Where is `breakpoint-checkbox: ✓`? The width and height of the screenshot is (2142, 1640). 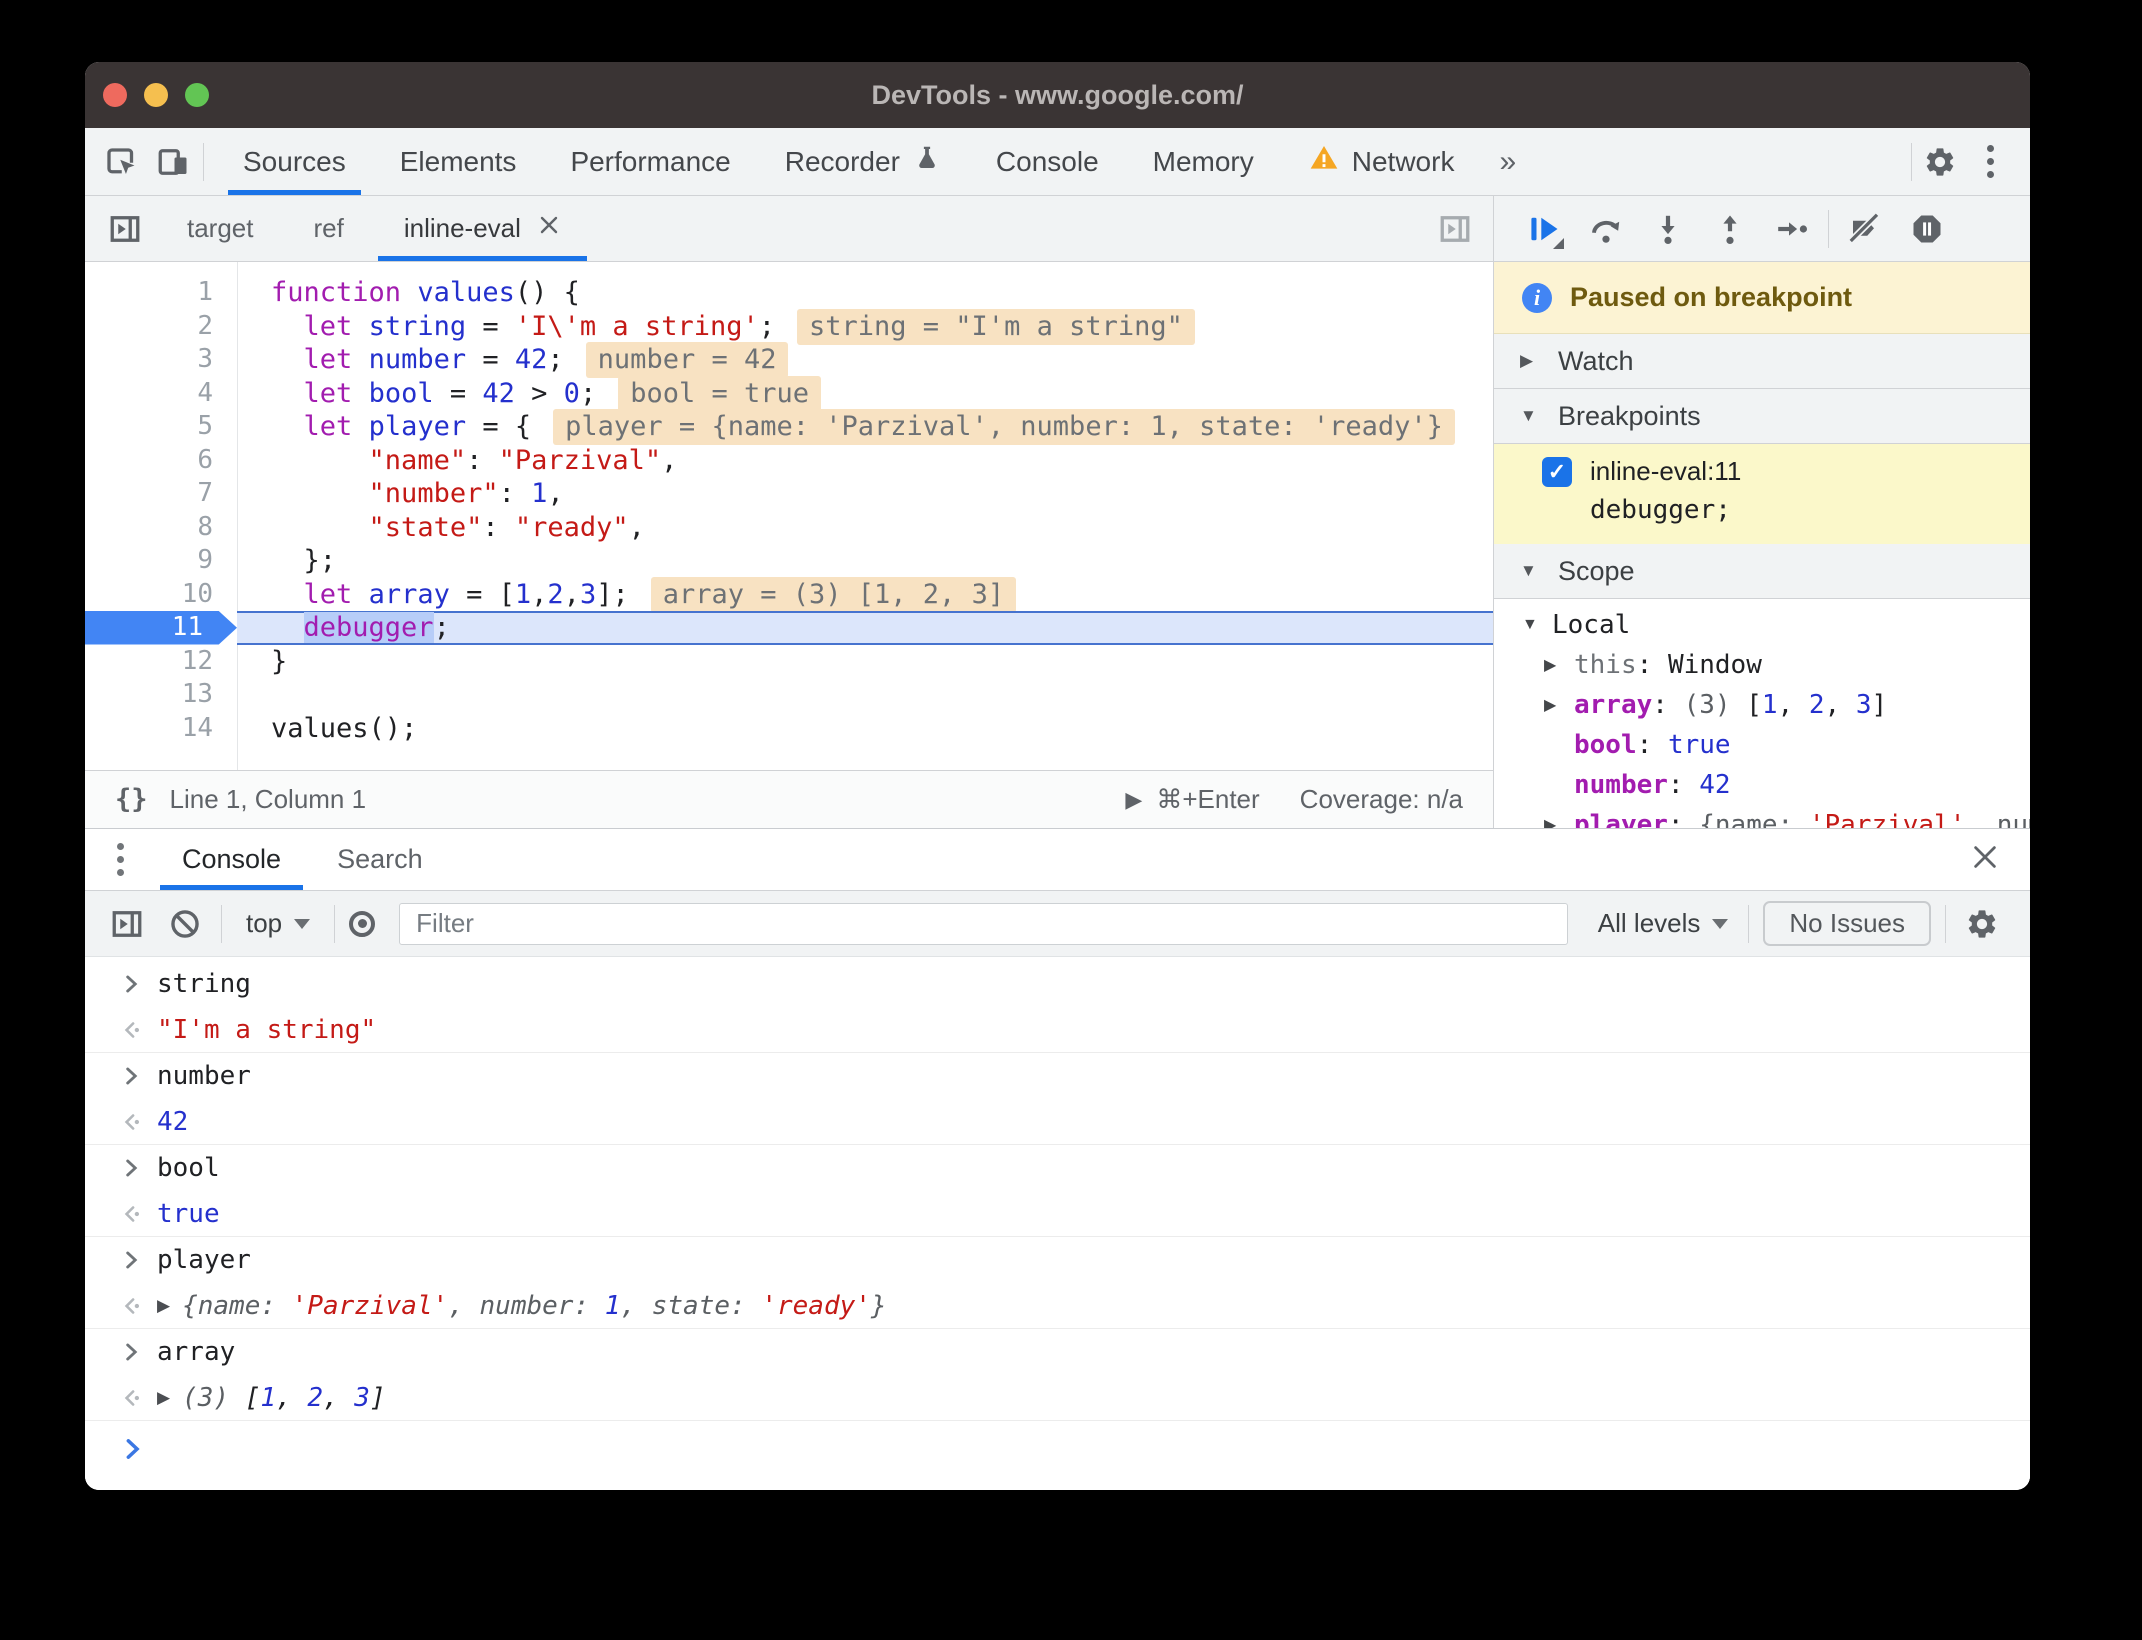 breakpoint-checkbox: ✓ is located at coordinates (1557, 471).